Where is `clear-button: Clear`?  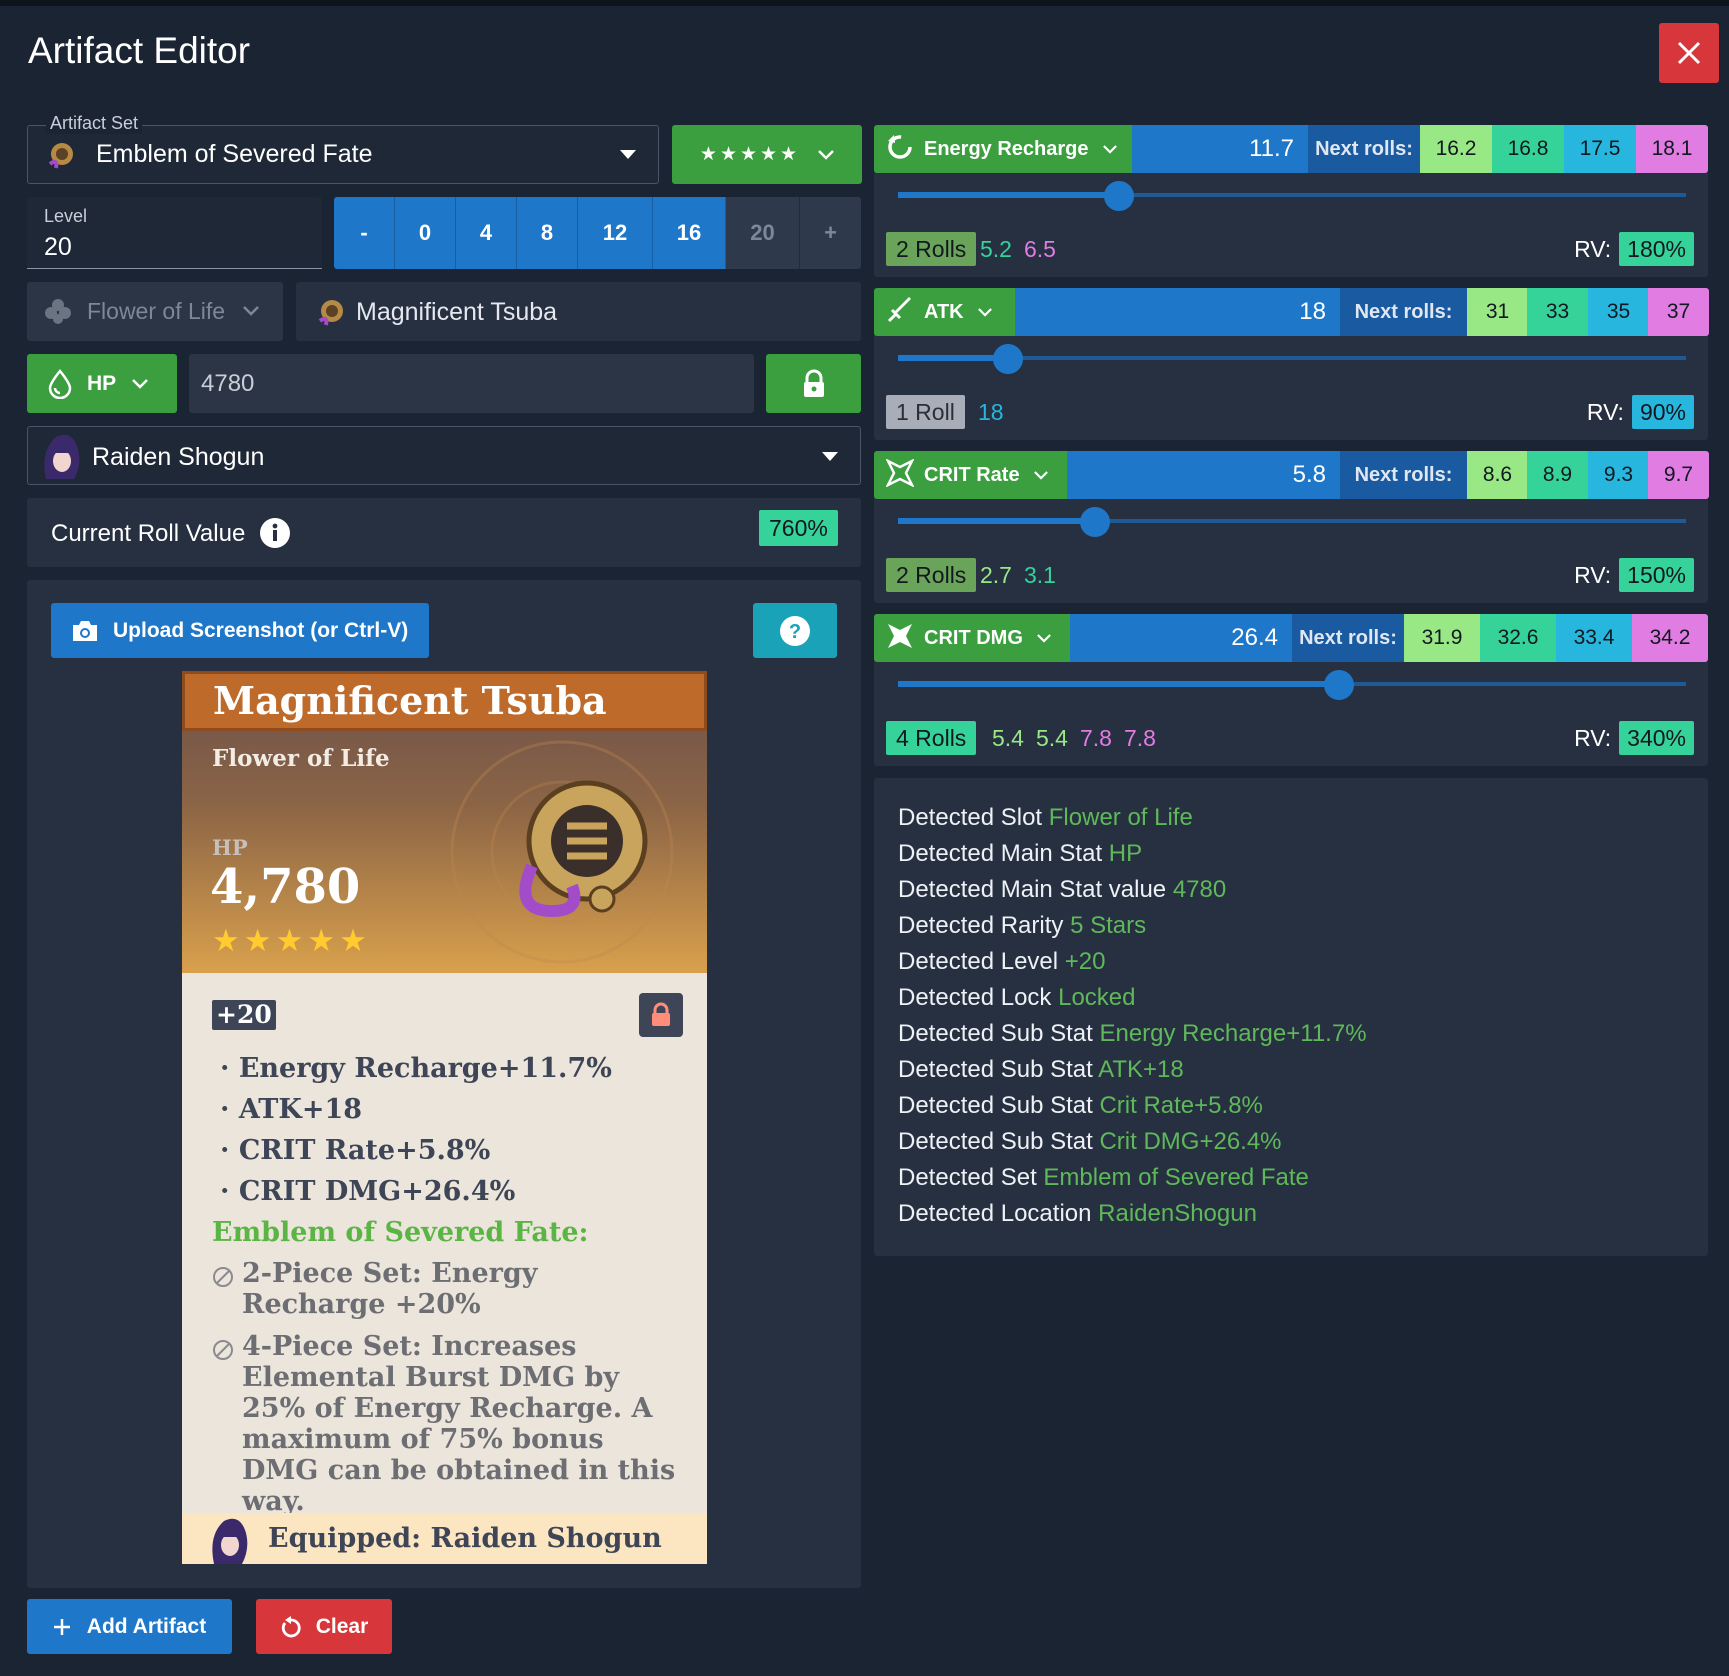 clear-button: Clear is located at coordinates (324, 1626).